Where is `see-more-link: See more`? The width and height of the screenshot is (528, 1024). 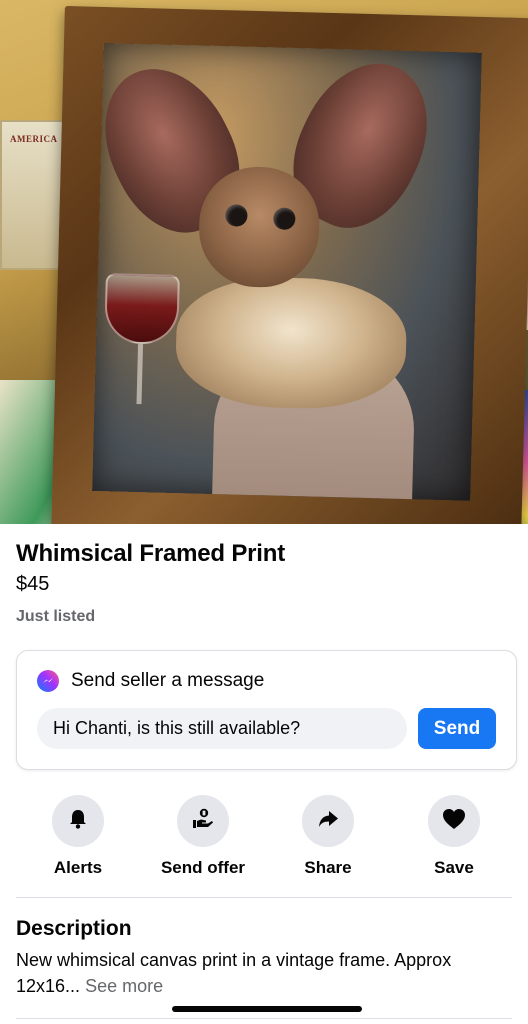
see-more-link: See more is located at coordinates (124, 986).